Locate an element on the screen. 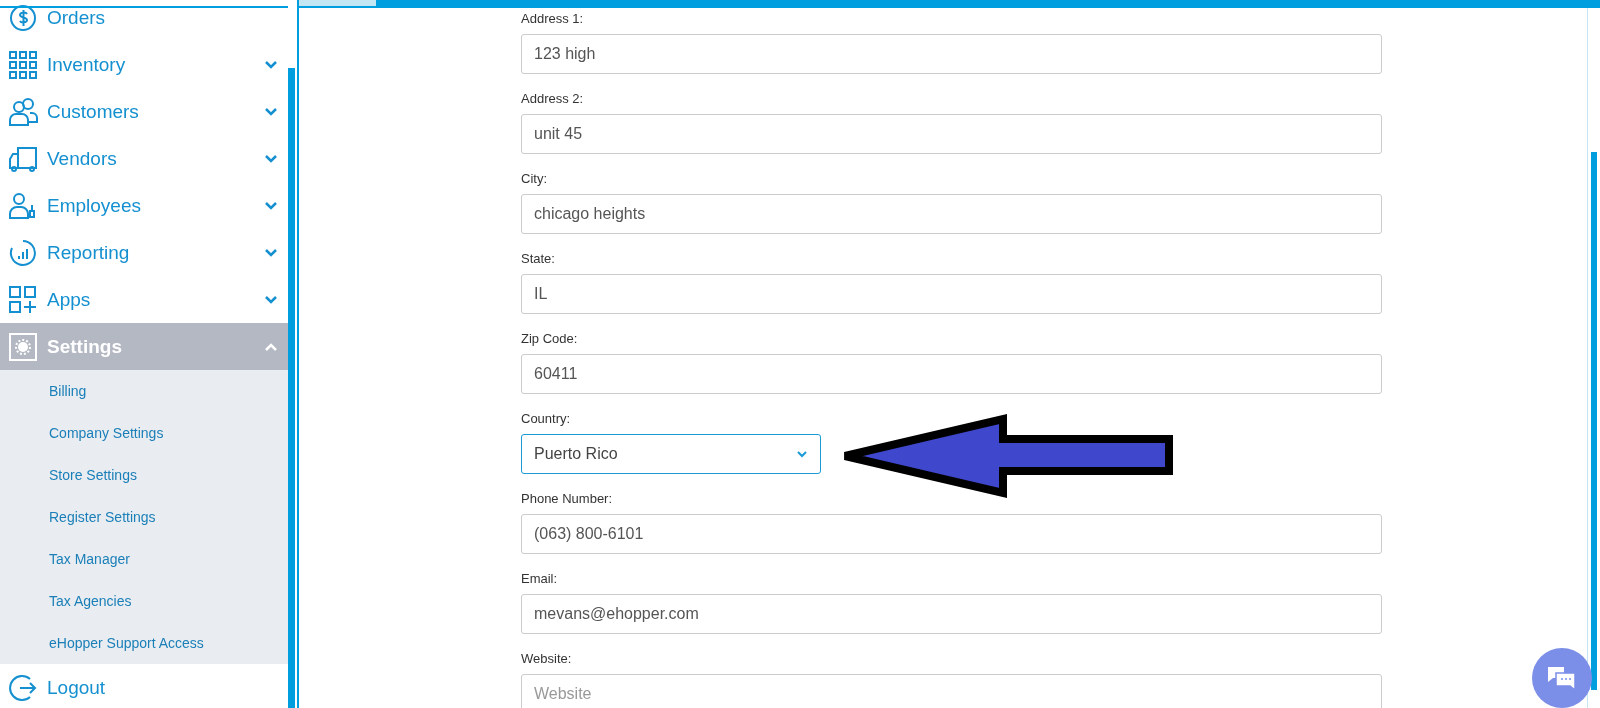 The width and height of the screenshot is (1600, 708). input-field: (063) 800-6101 is located at coordinates (951, 534).